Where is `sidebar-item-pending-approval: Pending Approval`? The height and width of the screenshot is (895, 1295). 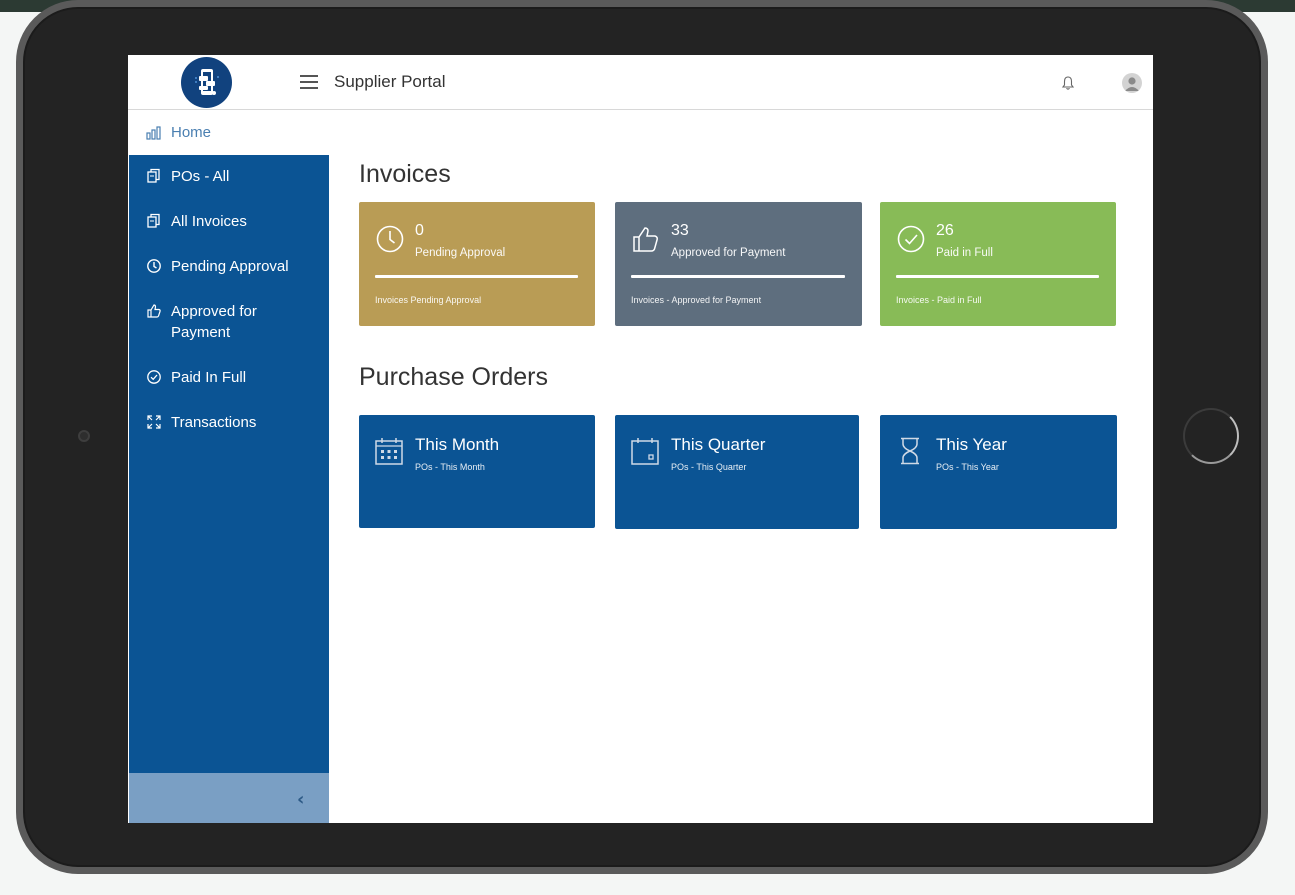 sidebar-item-pending-approval: Pending Approval is located at coordinates (229, 266).